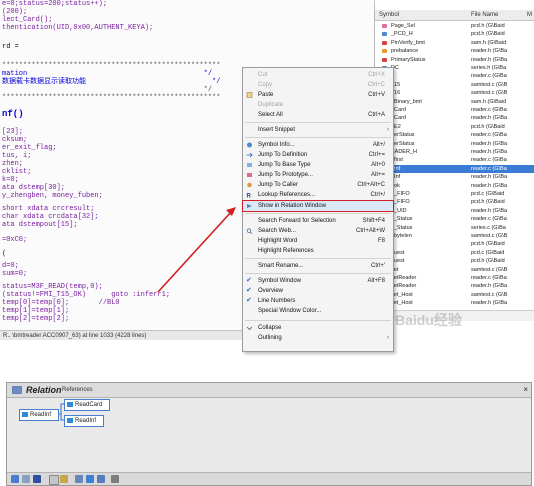  What do you see at coordinates (39, 415) in the screenshot?
I see `relation-node-root: ReadInf` at bounding box center [39, 415].